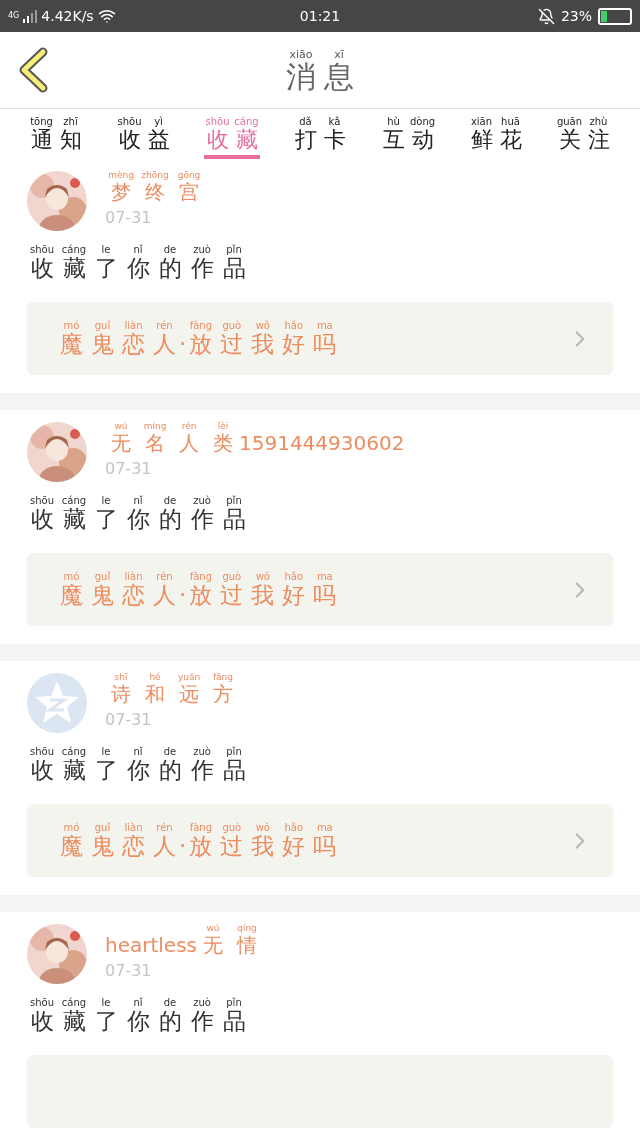 The height and width of the screenshot is (1138, 640). I want to click on tab-label: 互动, so click(408, 140).